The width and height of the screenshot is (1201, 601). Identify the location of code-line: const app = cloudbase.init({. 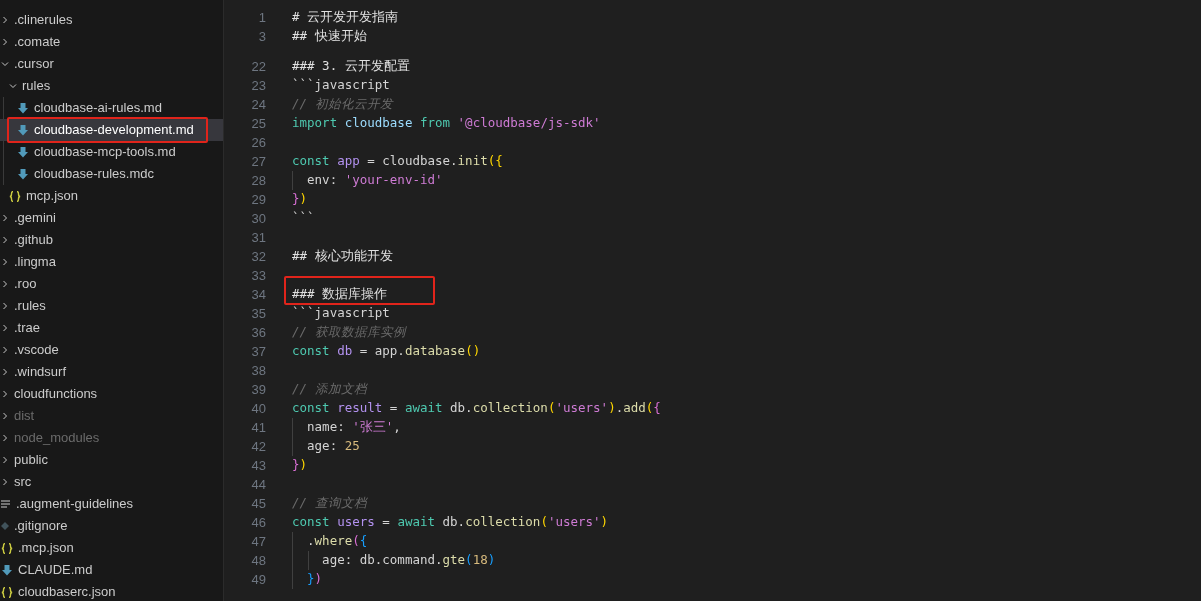
(397, 161).